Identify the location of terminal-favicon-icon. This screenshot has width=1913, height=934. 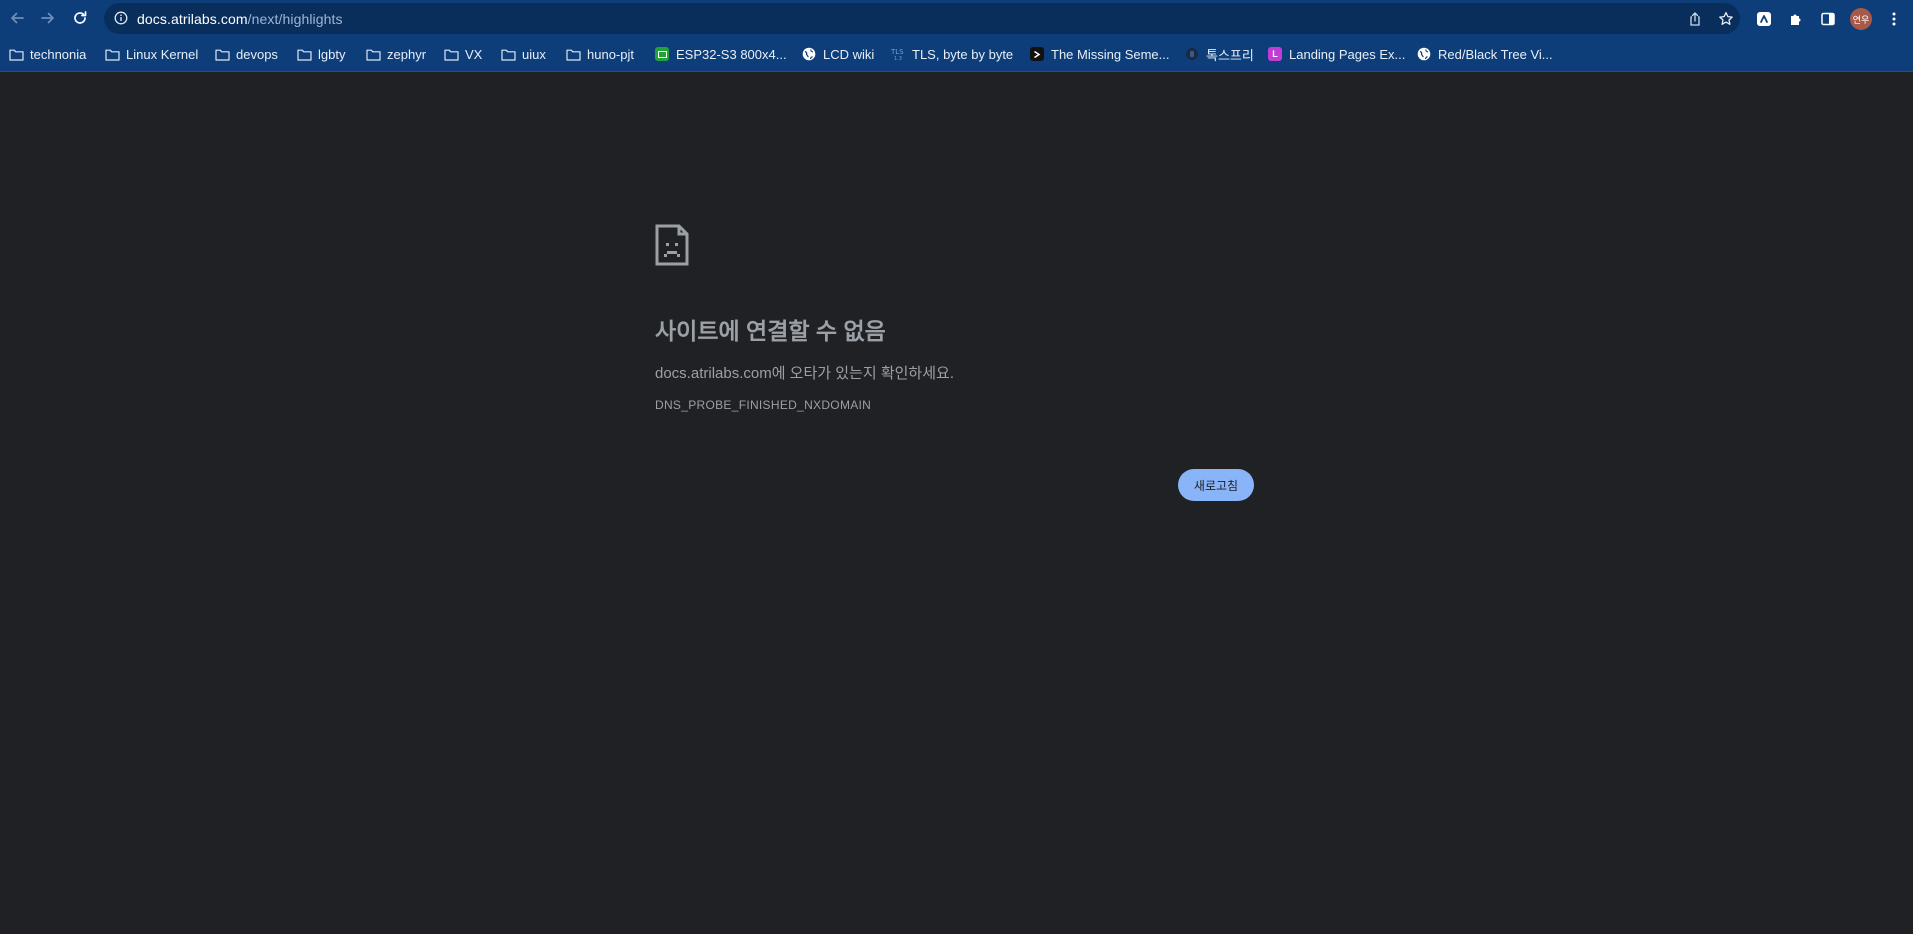
(1037, 54).